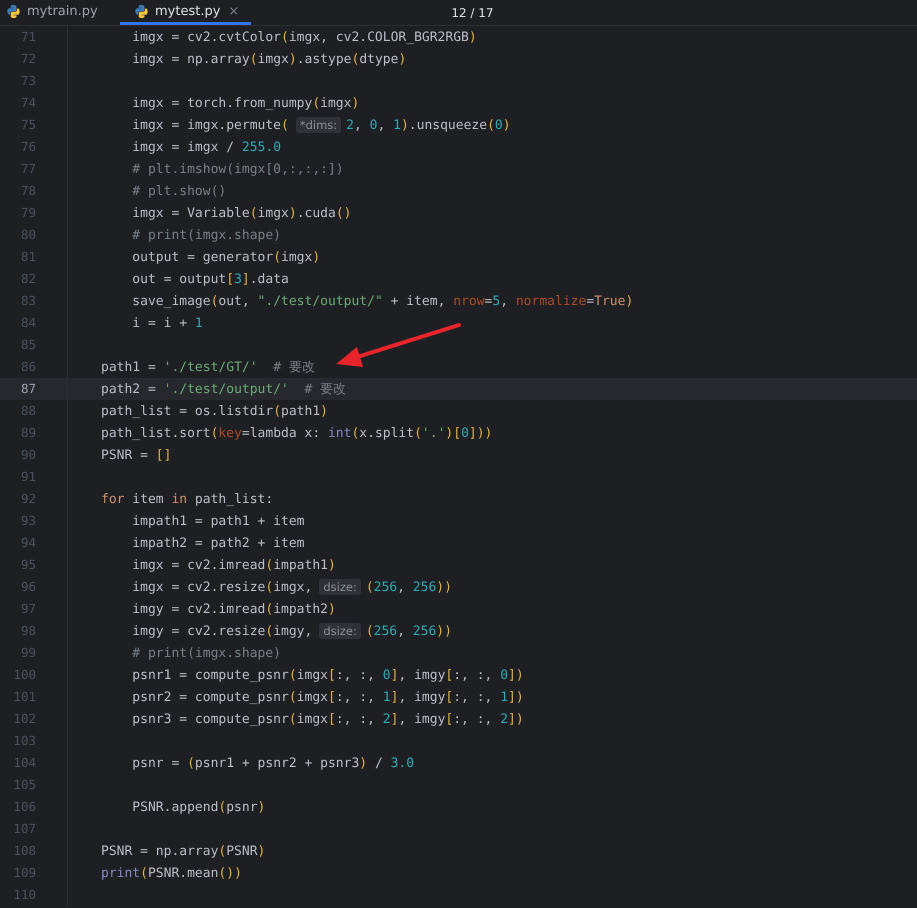 The image size is (917, 908). Describe the element at coordinates (136, 455) in the screenshot. I see `code-text: PSNR = []` at that location.